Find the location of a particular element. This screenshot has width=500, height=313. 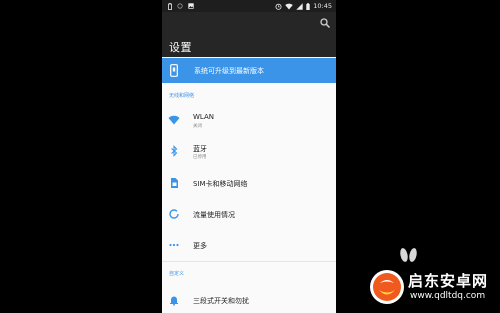

battery-saver-icon is located at coordinates (170, 6).